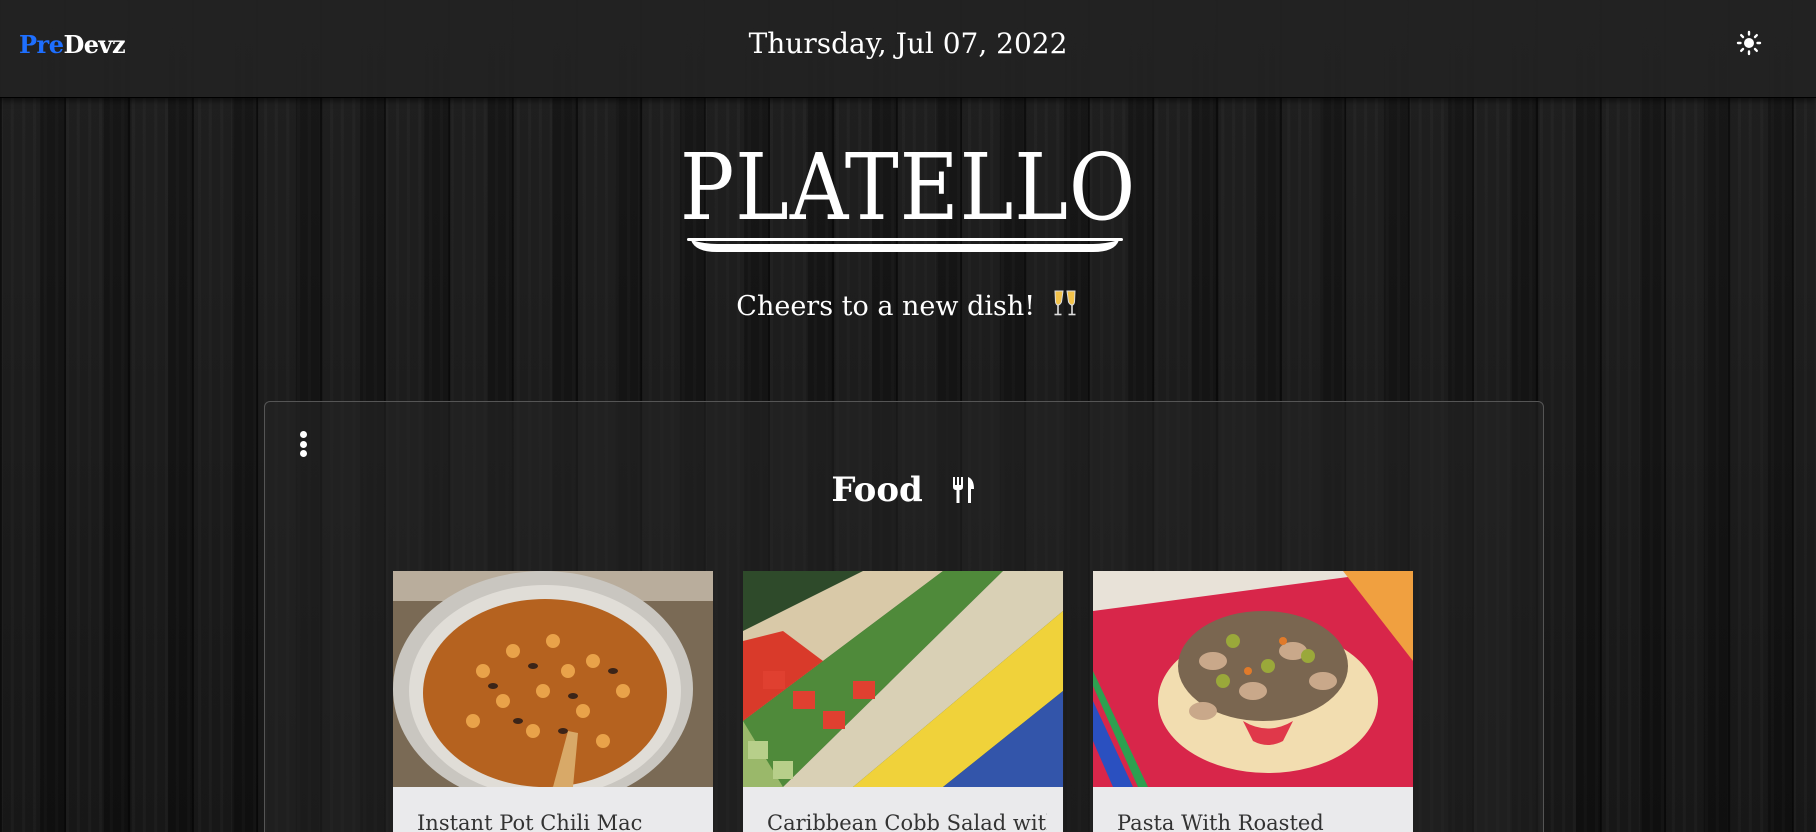 This screenshot has height=832, width=1816. Describe the element at coordinates (877, 490) in the screenshot. I see `section-title-text: Food` at that location.